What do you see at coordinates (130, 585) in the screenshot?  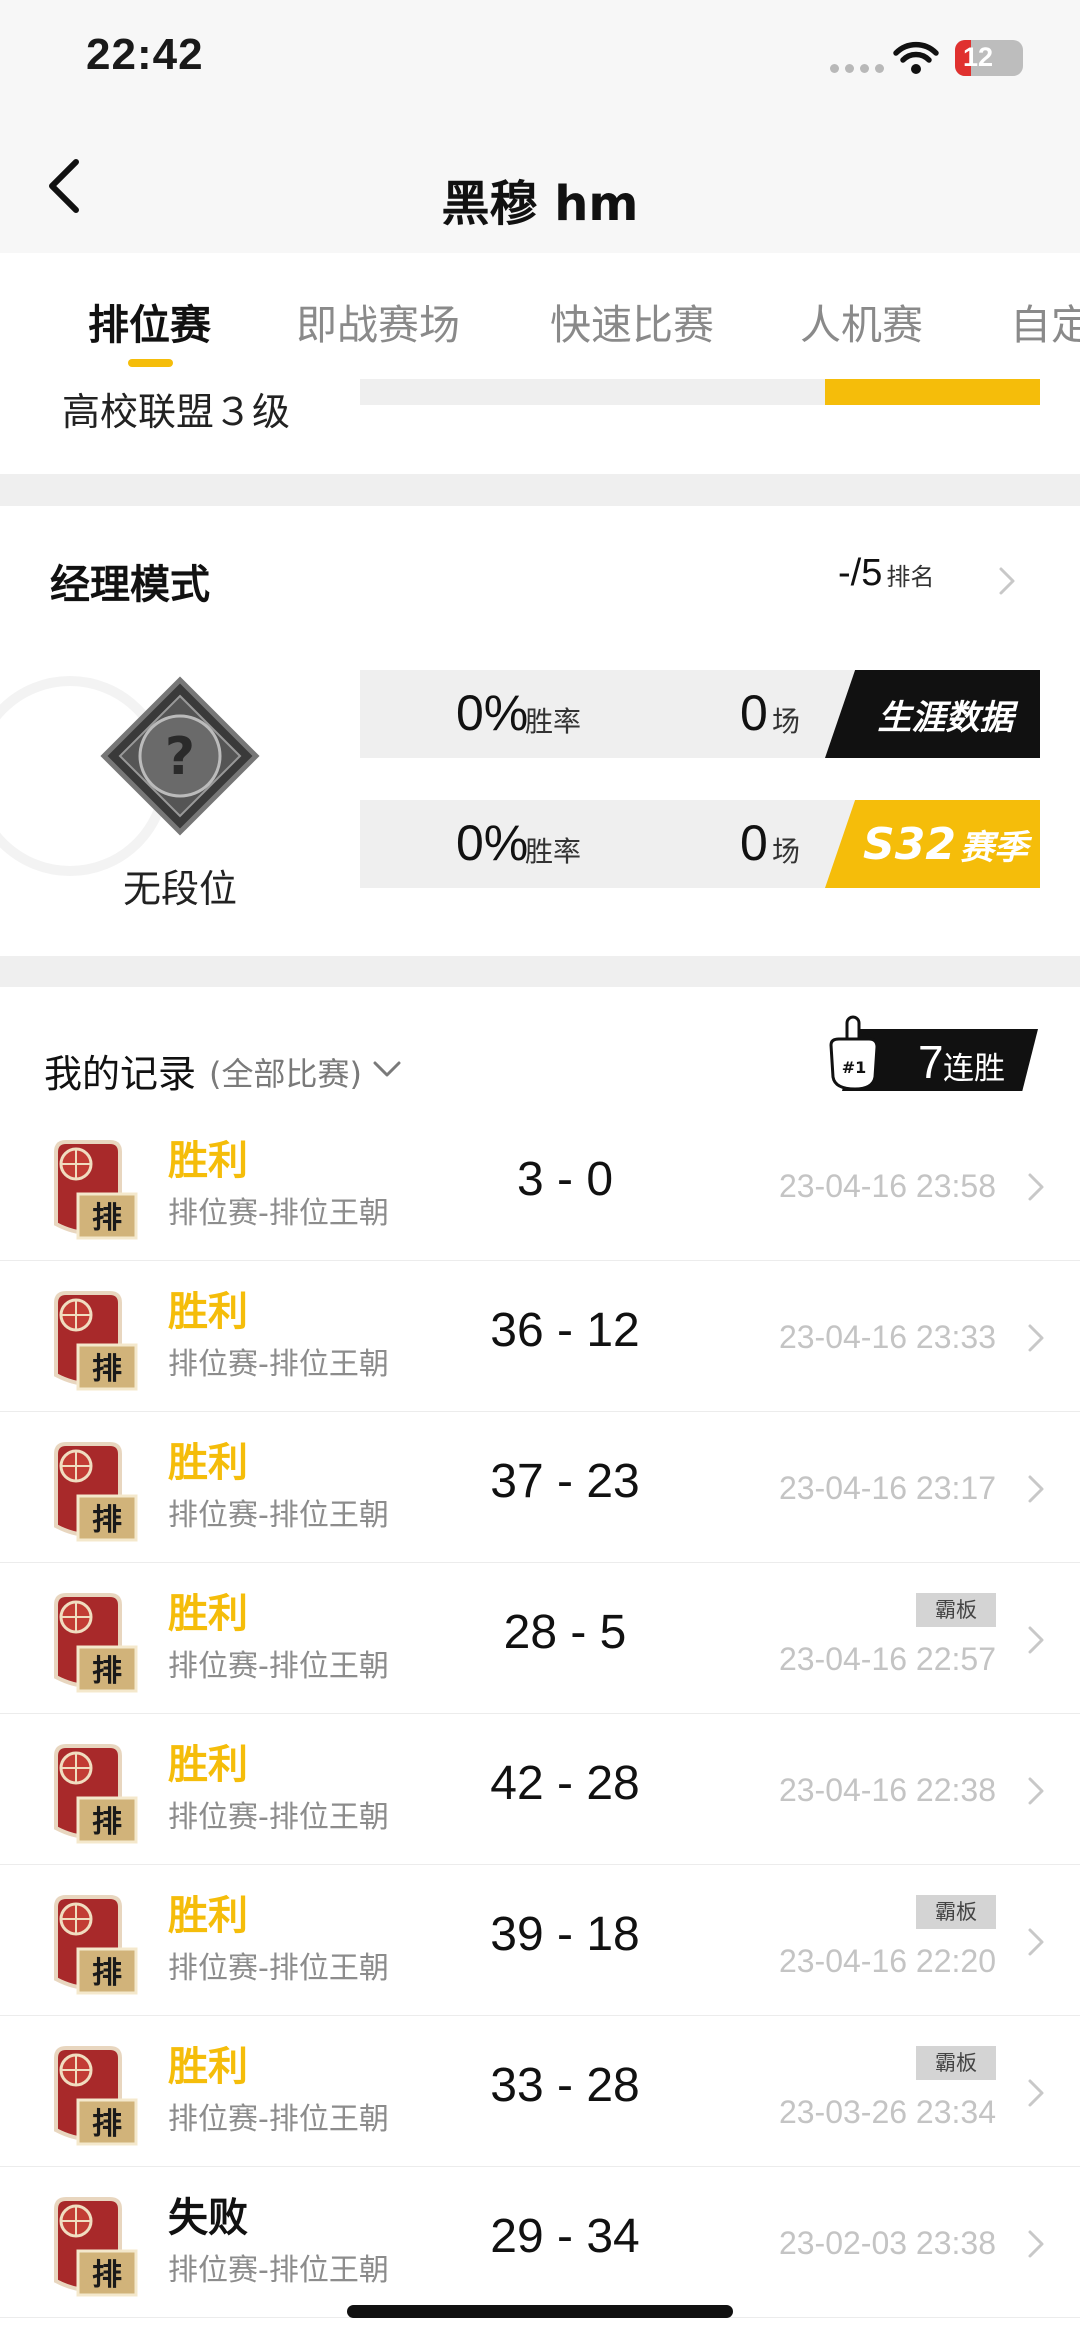 I see `manager-mode-title: 经理模式` at bounding box center [130, 585].